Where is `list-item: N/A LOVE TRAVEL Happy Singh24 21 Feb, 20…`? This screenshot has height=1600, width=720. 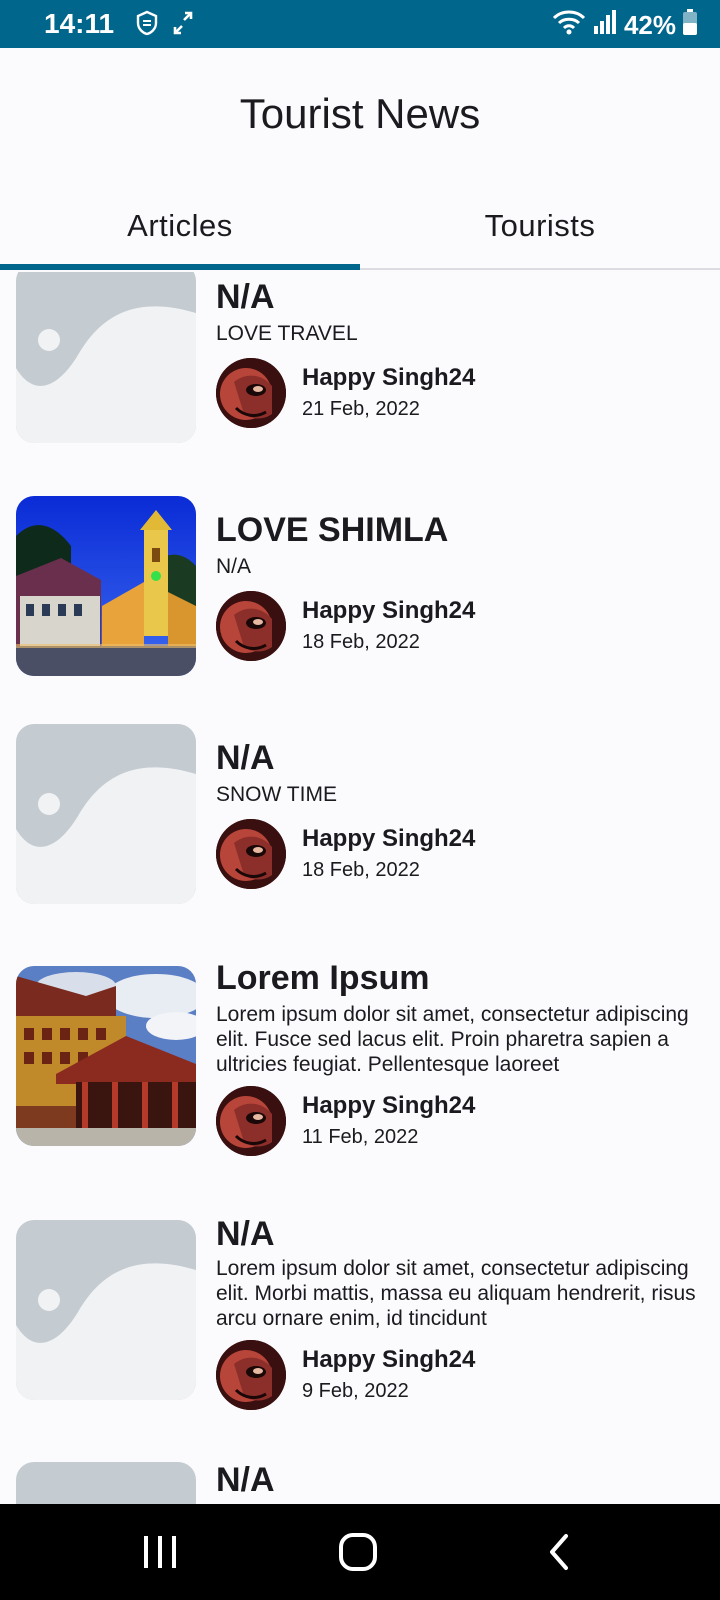
list-item: N/A LOVE TRAVEL Happy Singh24 21 Feb, 20… is located at coordinates (360, 367).